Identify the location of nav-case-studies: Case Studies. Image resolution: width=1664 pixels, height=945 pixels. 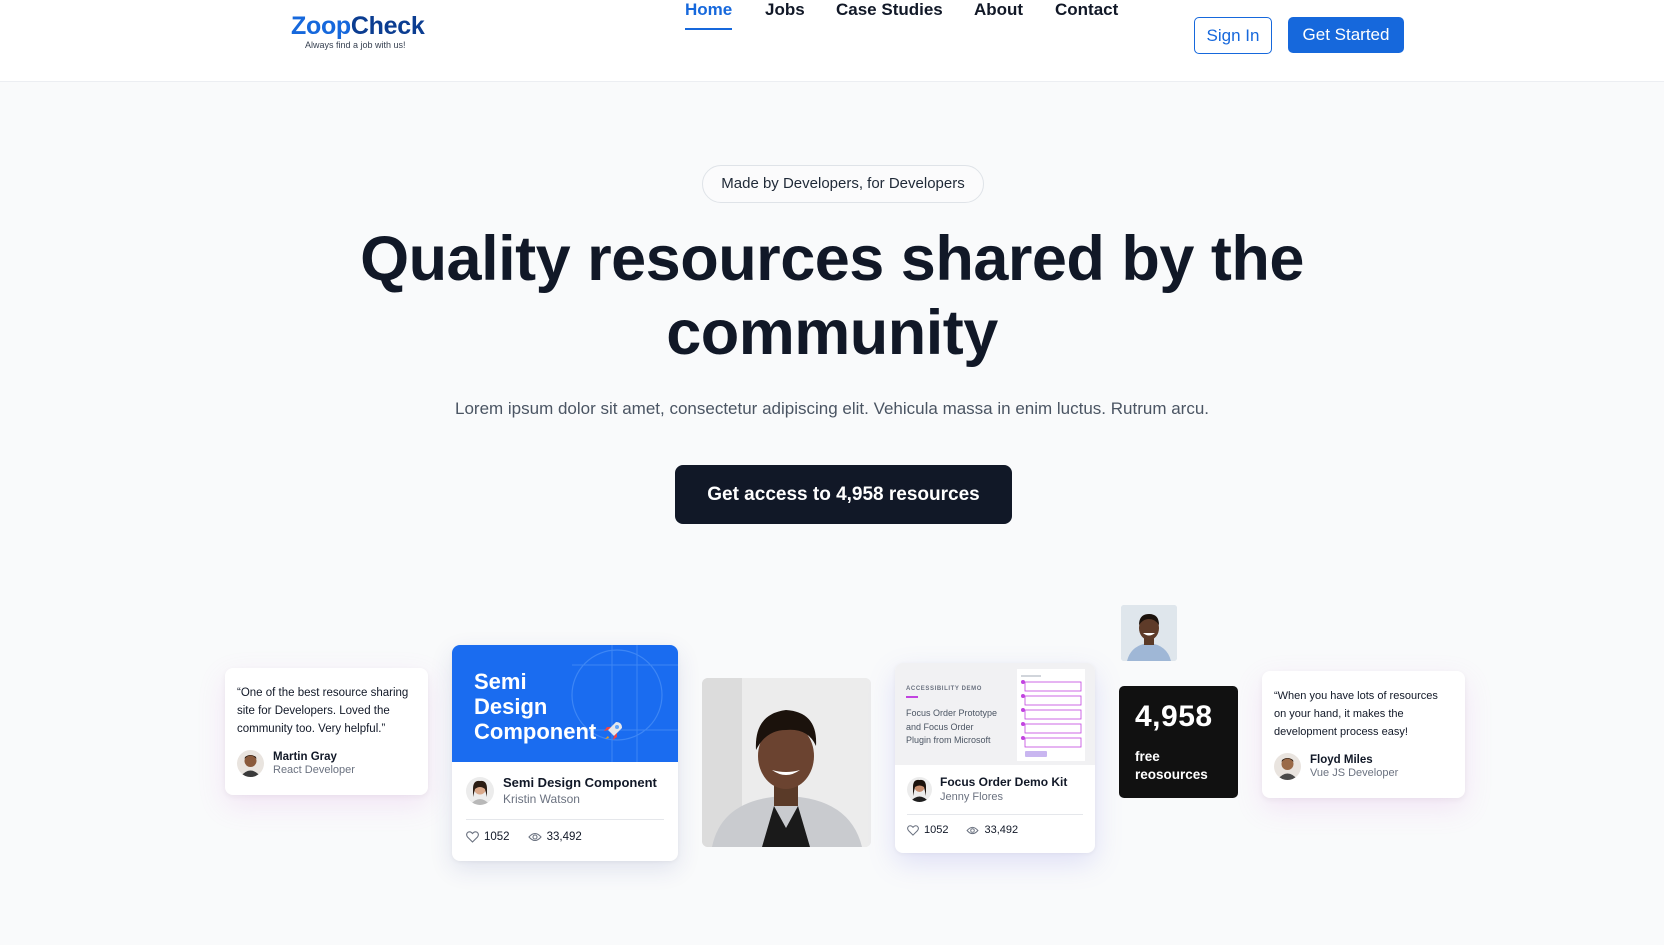
(889, 10).